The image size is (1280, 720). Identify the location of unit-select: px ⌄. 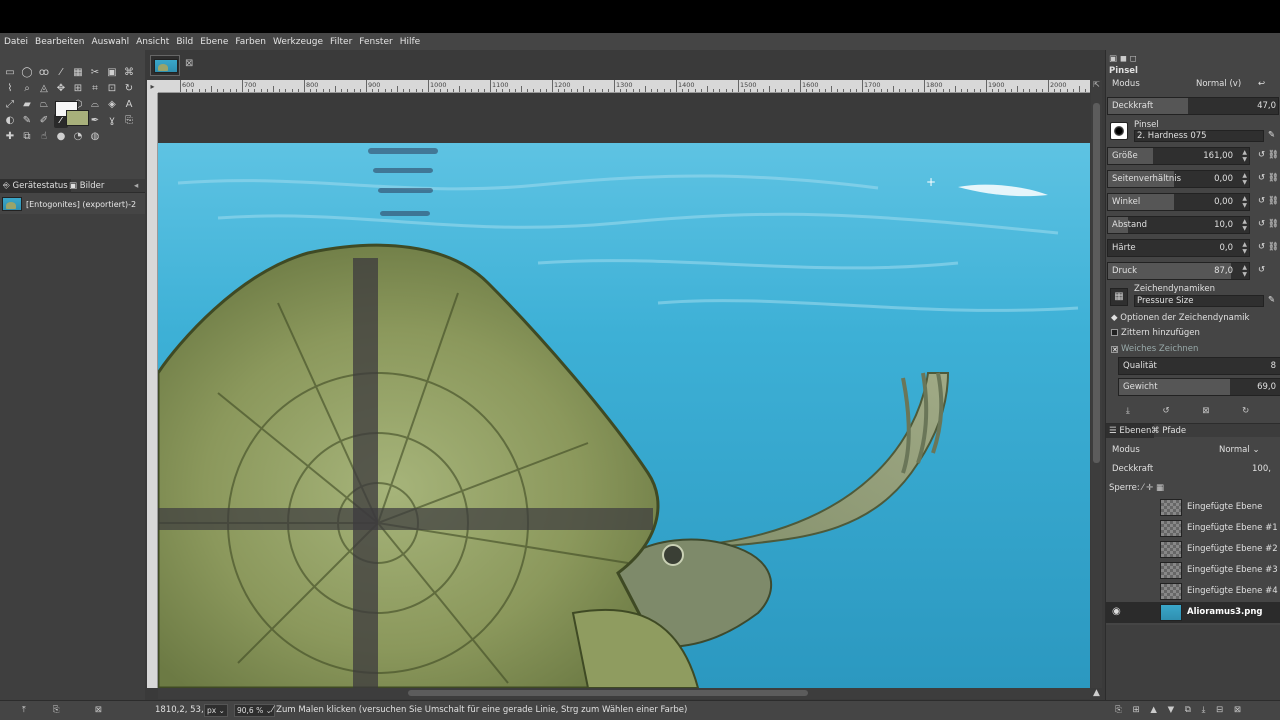
(216, 710).